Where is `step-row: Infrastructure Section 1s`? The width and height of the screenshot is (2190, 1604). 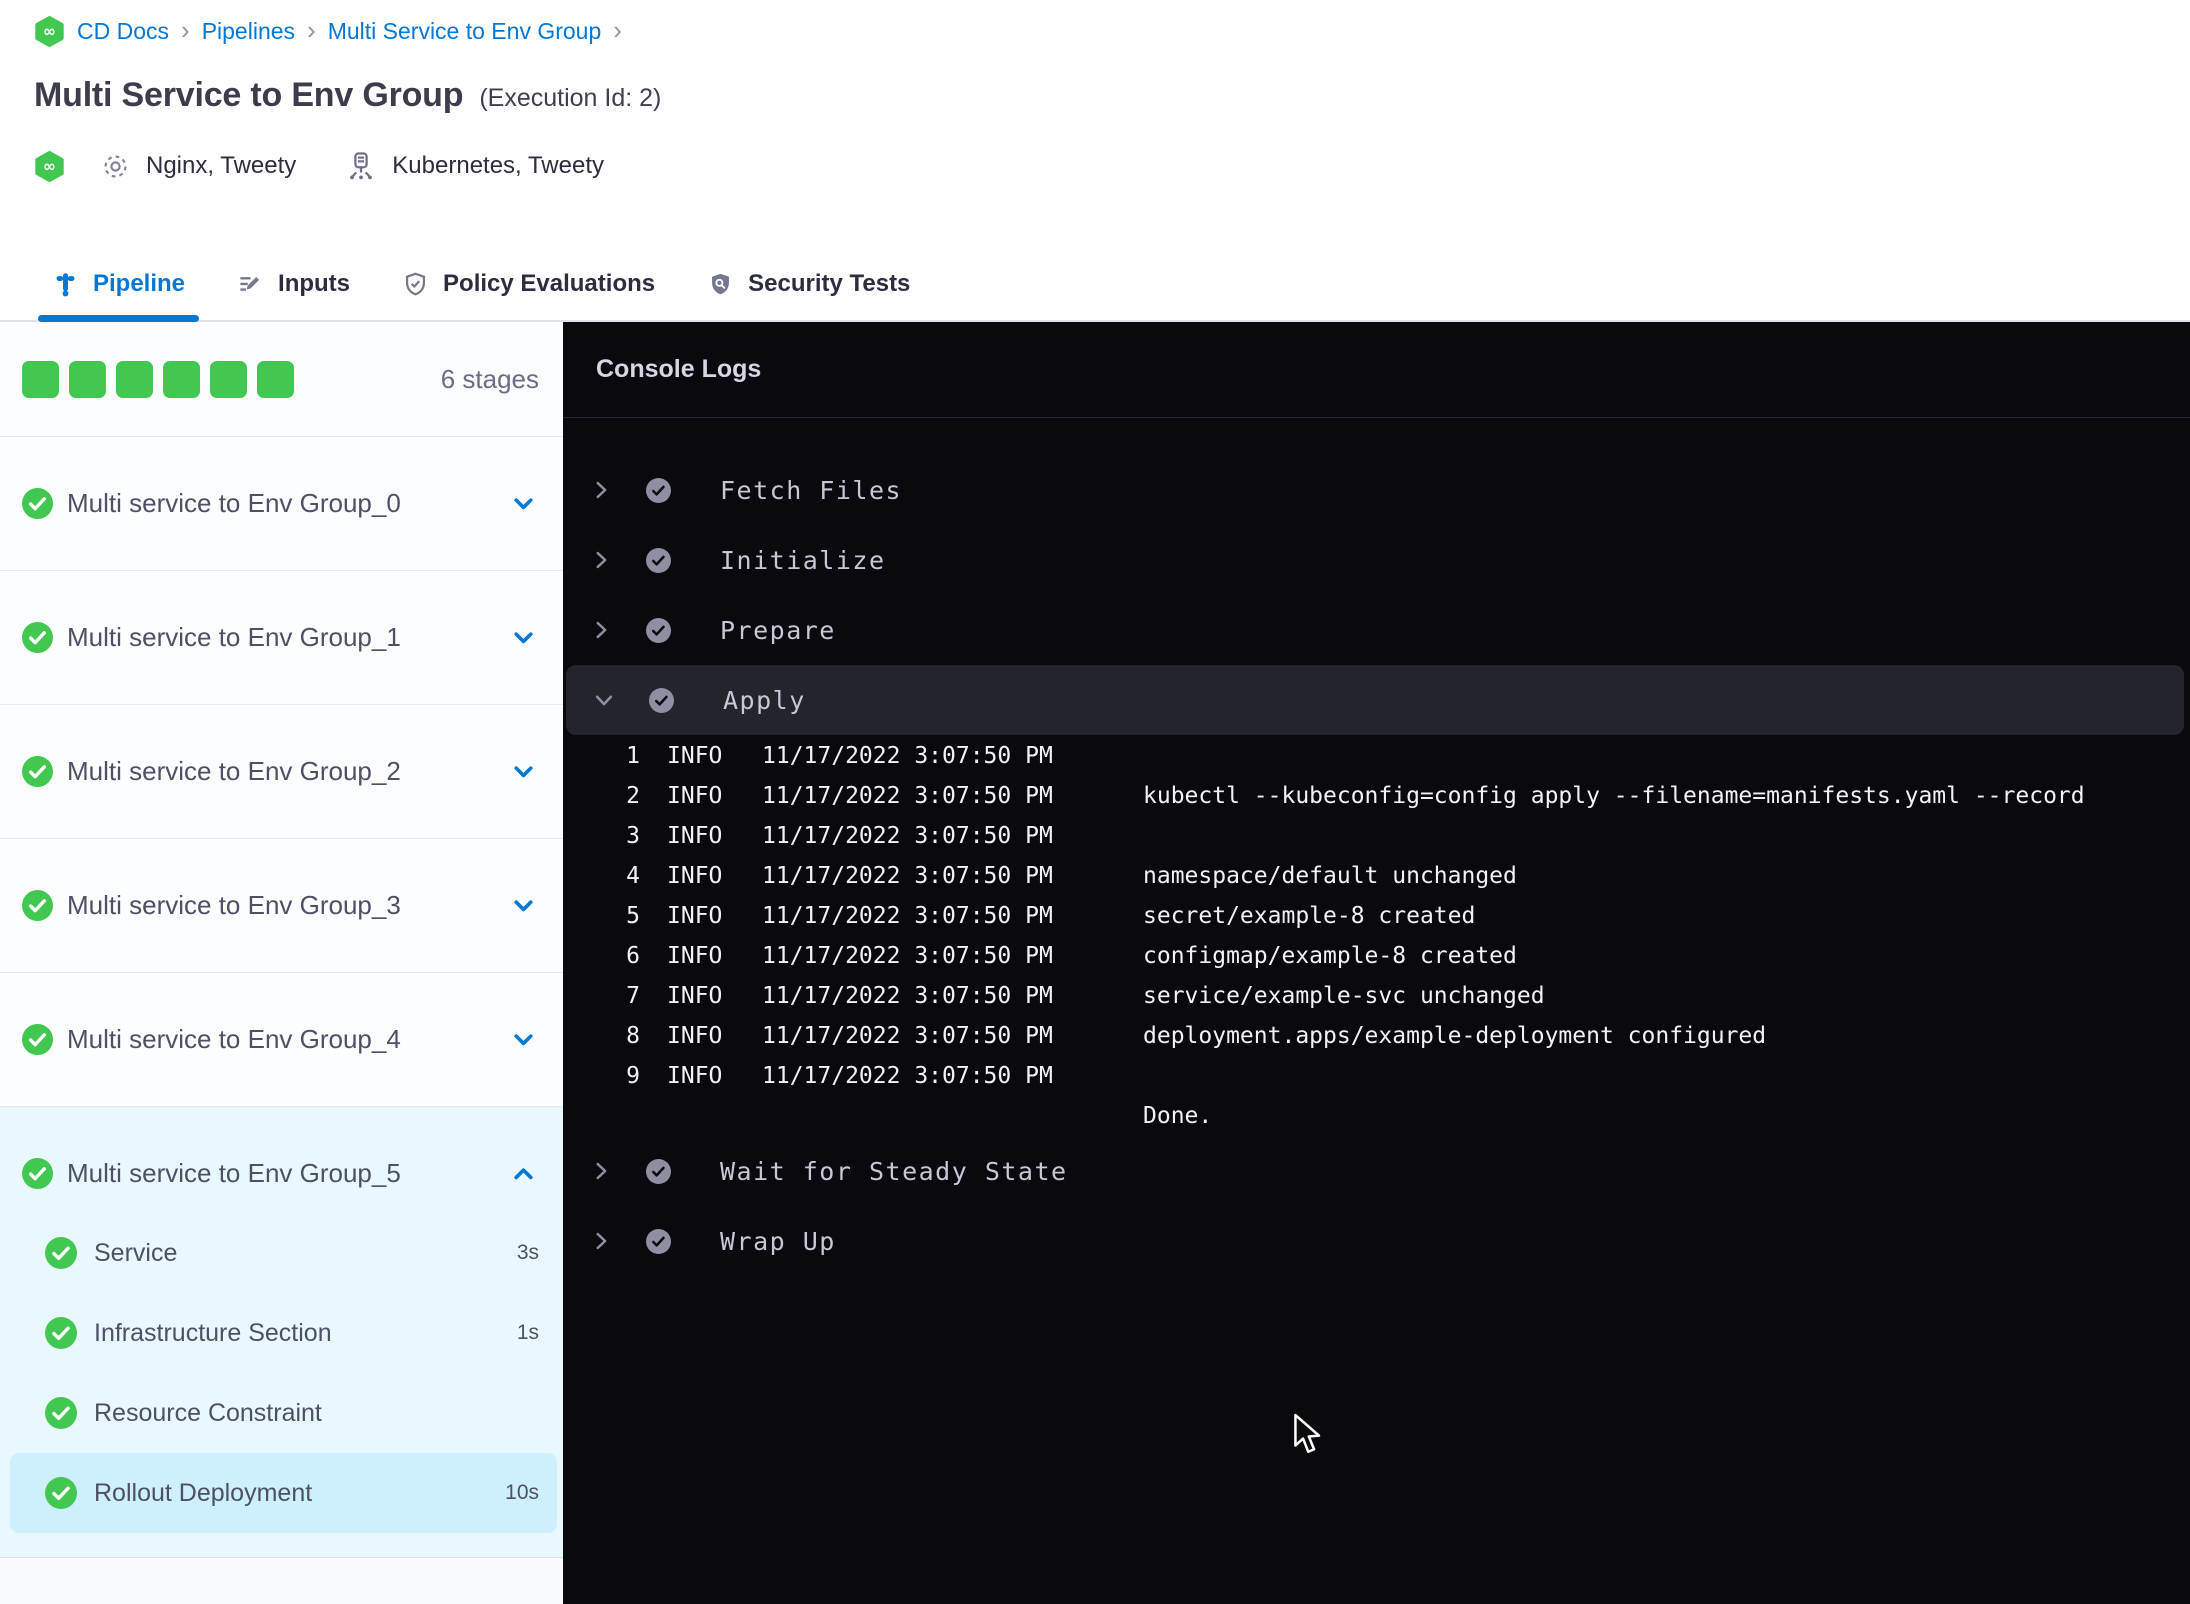
step-row: Infrastructure Section 1s is located at coordinates (283, 1333).